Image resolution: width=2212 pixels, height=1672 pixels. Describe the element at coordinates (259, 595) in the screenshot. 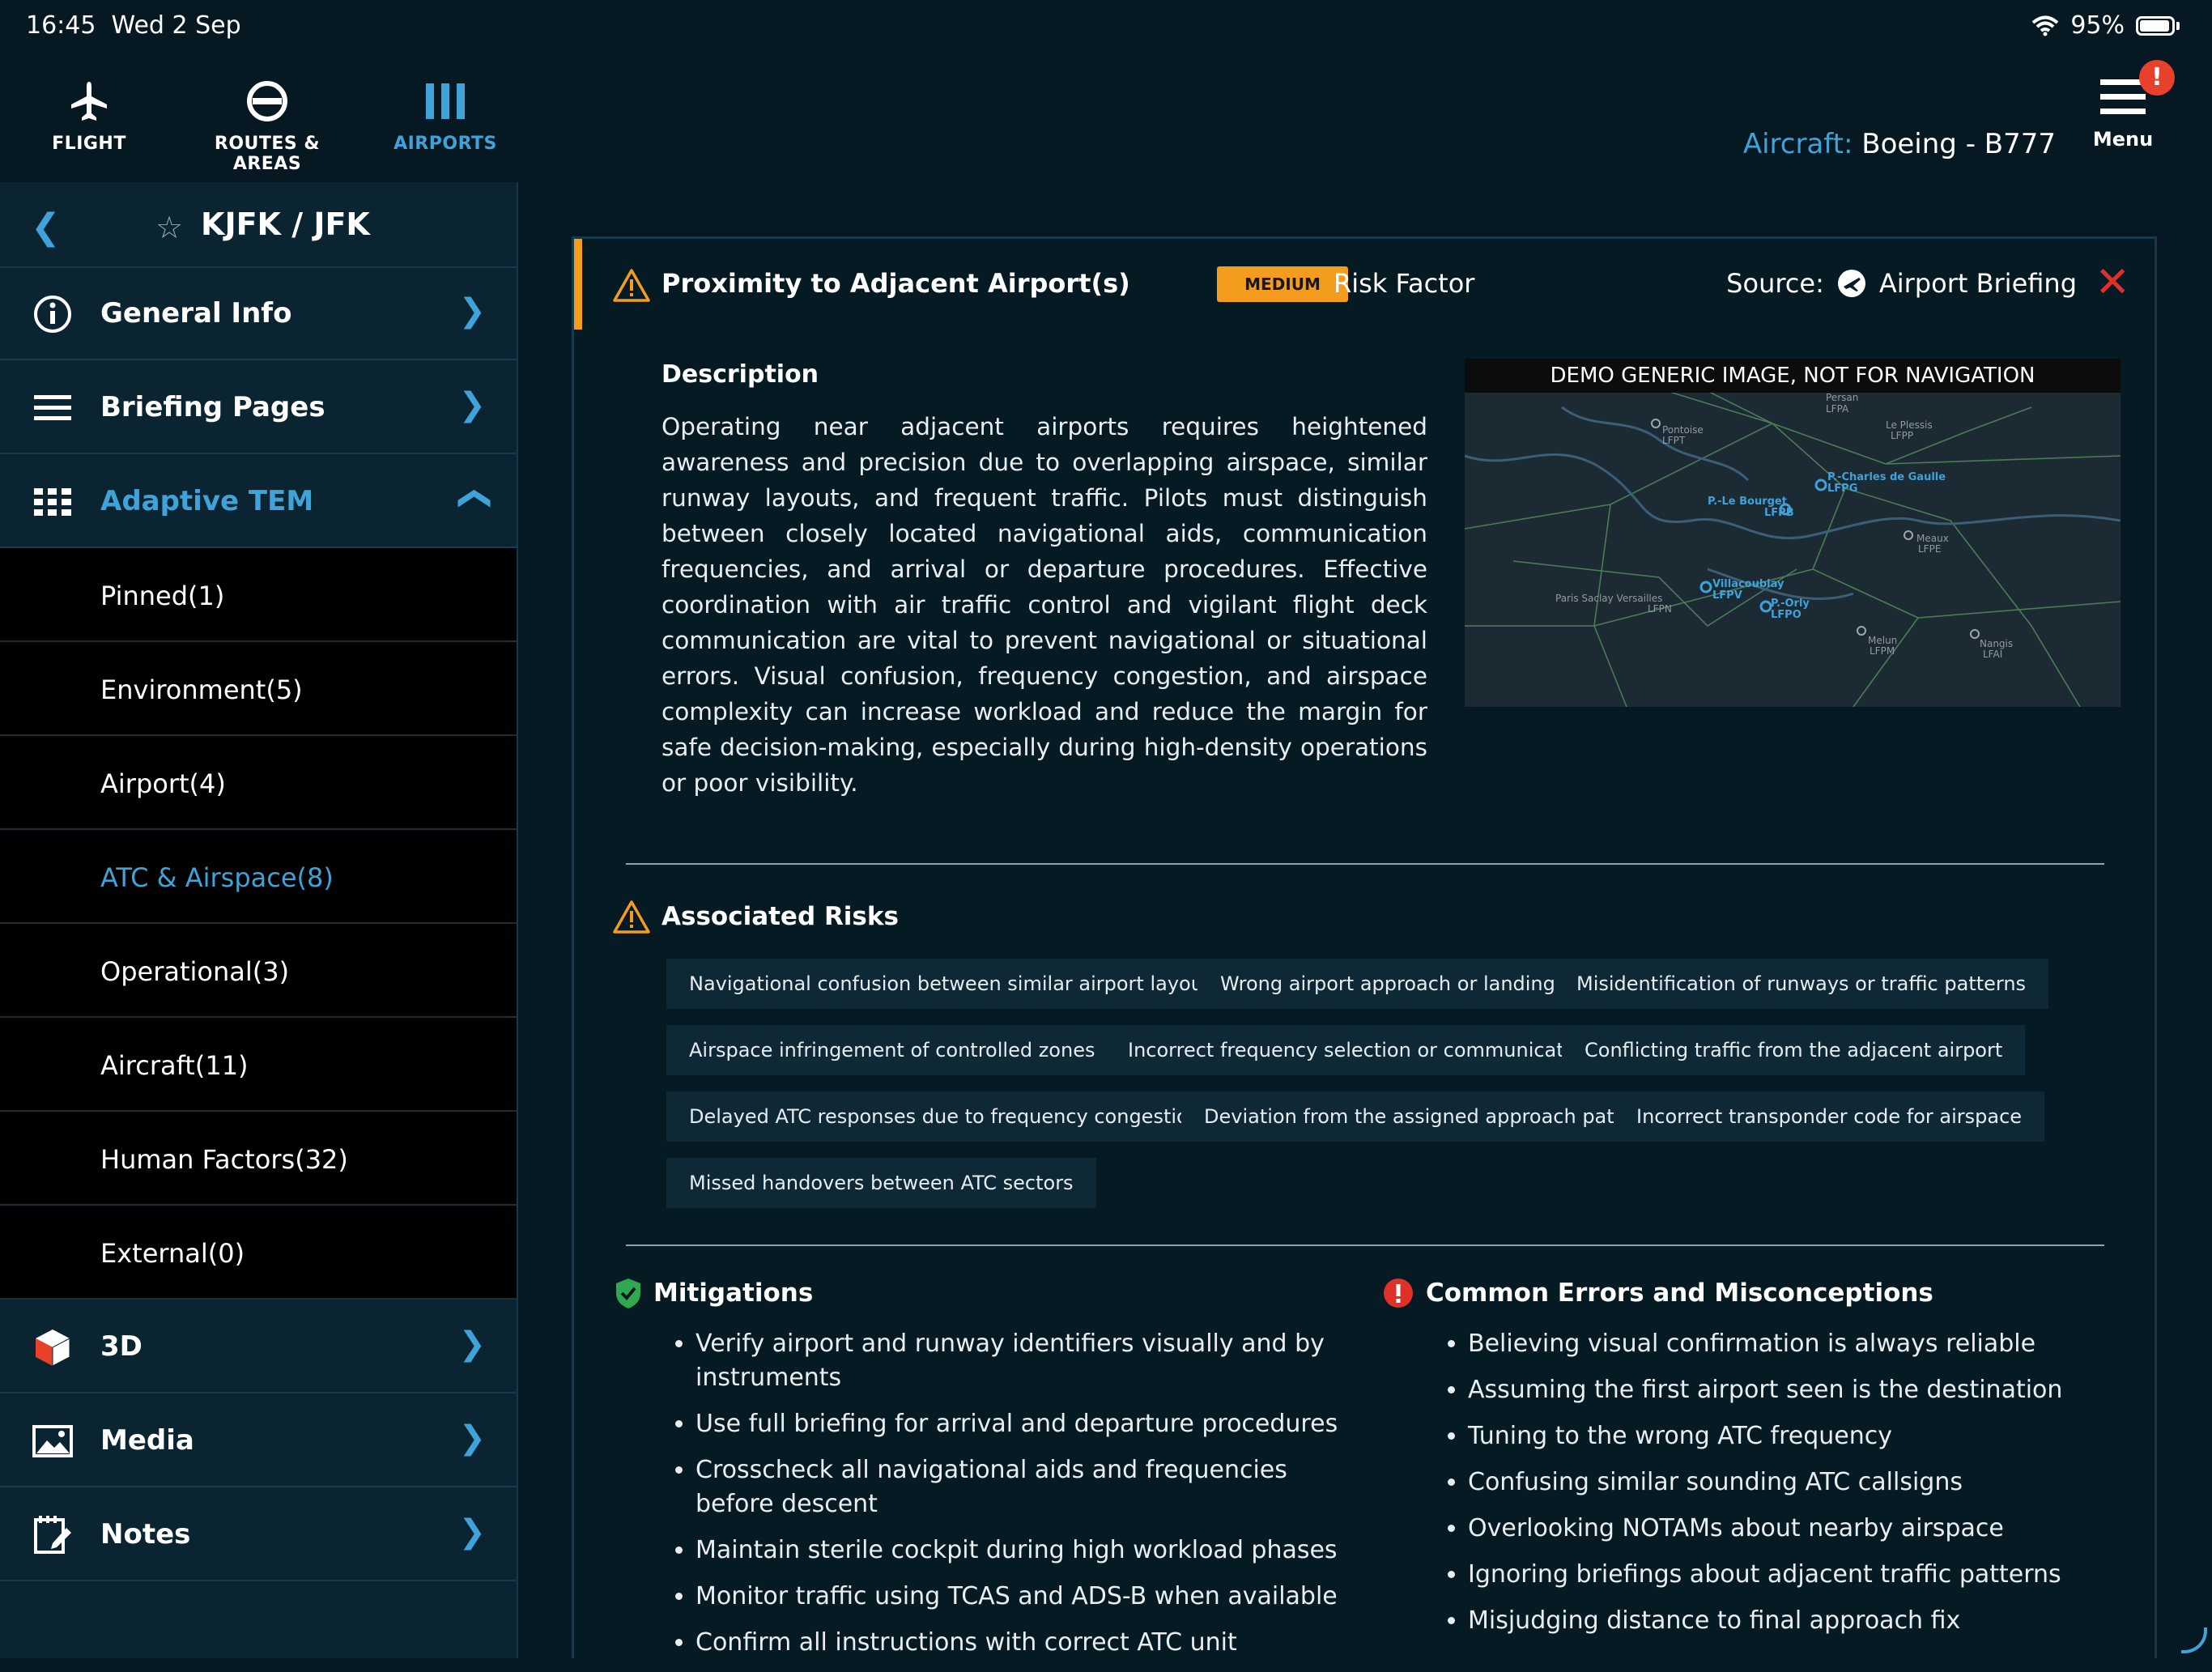

I see `sidebar-subitem-pinned: Pinned(1)` at that location.